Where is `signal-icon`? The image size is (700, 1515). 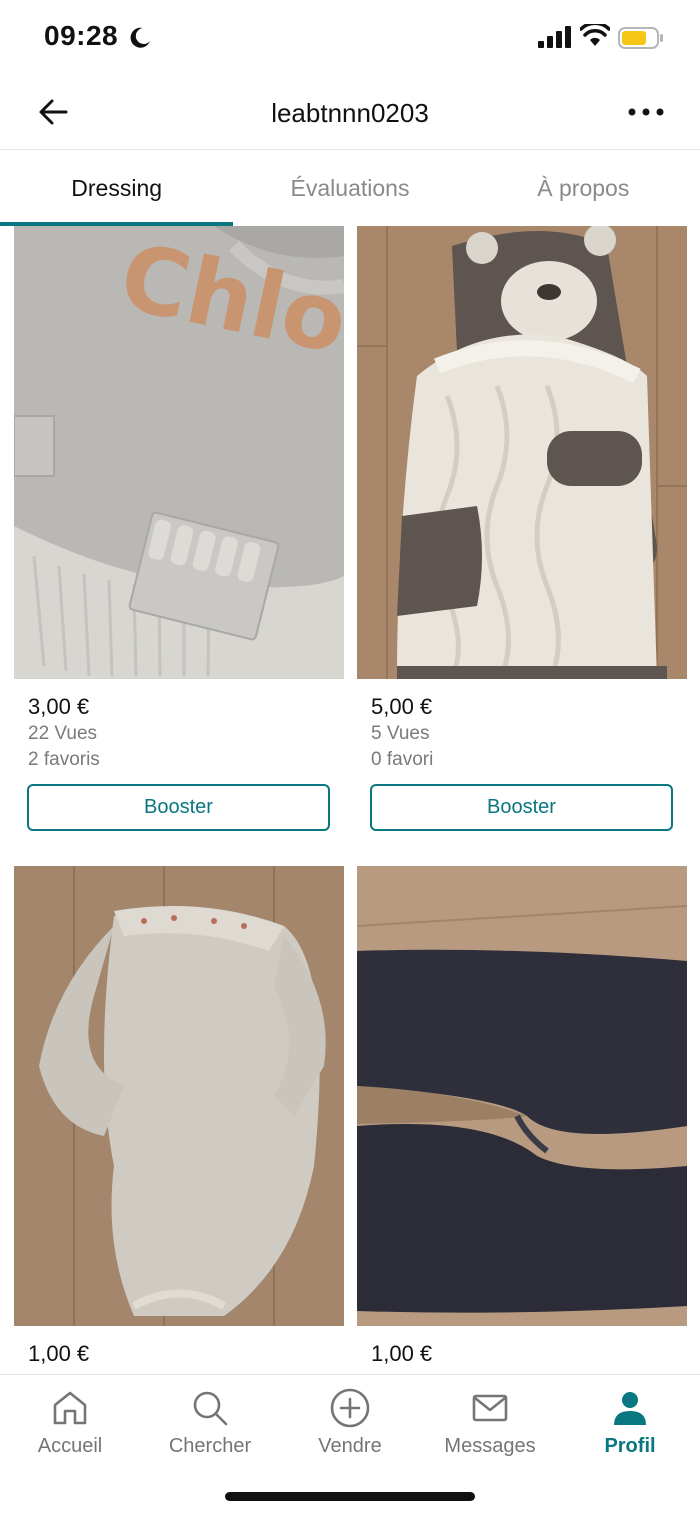 signal-icon is located at coordinates (554, 37).